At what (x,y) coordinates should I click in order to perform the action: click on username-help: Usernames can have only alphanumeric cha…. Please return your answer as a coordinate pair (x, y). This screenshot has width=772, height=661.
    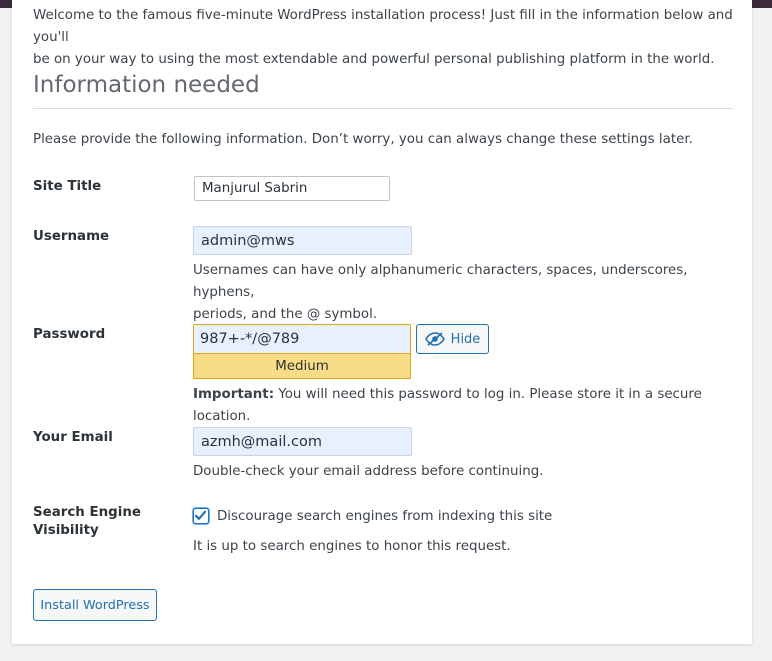
    Looking at the image, I should click on (472, 293).